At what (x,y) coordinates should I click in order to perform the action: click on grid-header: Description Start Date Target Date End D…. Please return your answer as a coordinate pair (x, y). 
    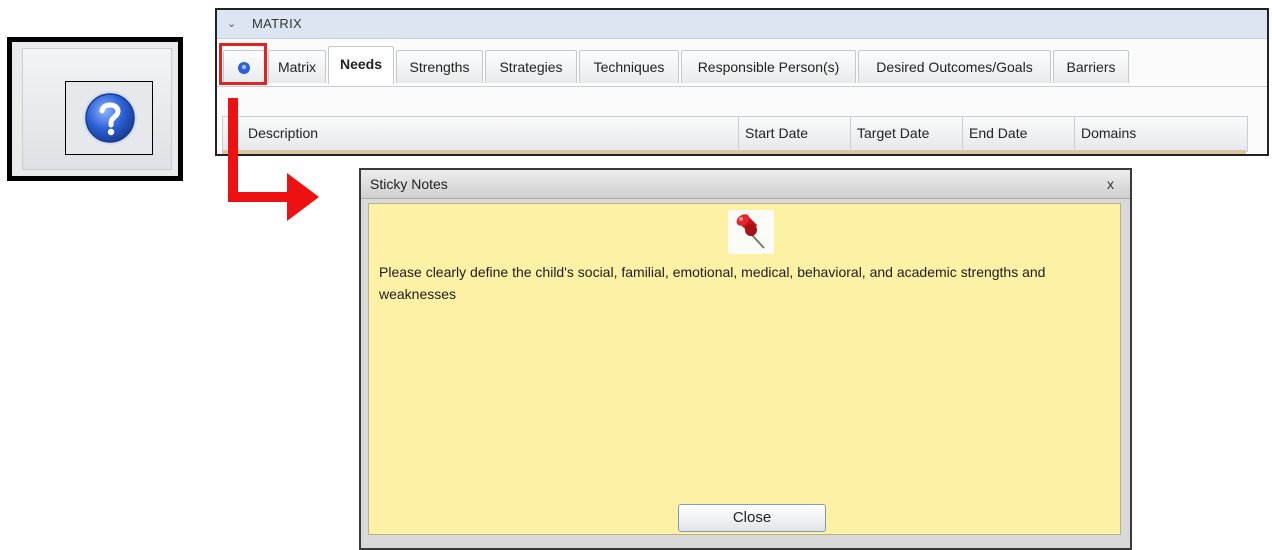
    Looking at the image, I should click on (735, 134).